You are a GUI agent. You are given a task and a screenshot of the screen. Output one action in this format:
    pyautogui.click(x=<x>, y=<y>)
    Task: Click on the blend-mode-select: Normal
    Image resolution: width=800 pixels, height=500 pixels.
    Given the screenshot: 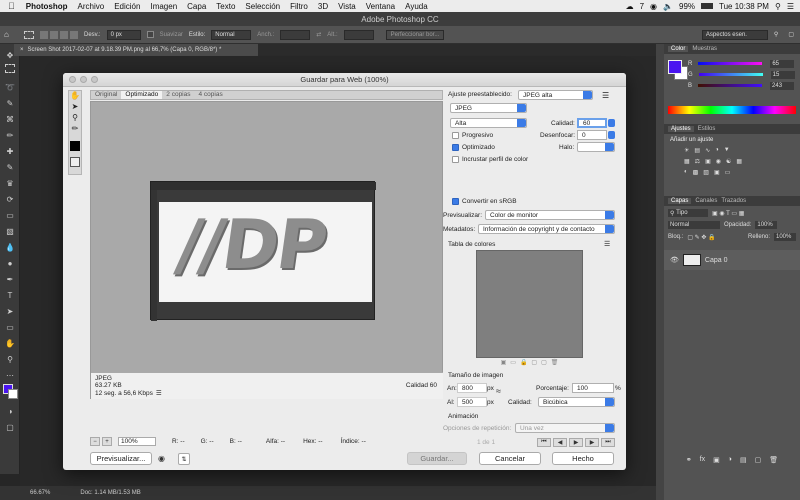 What is the action you would take?
    pyautogui.click(x=694, y=225)
    